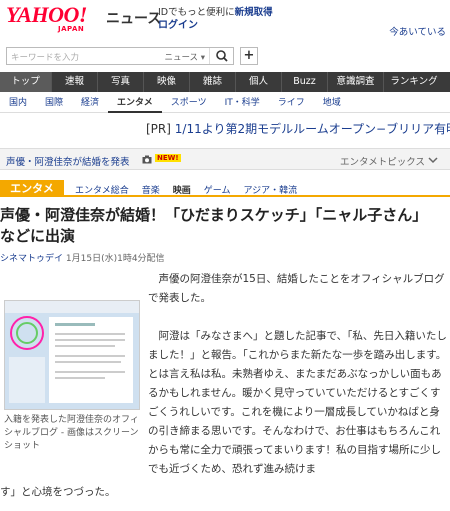 The width and height of the screenshot is (450, 511). Describe the element at coordinates (332, 104) in the screenshot. I see `subnav-region: 地域` at that location.